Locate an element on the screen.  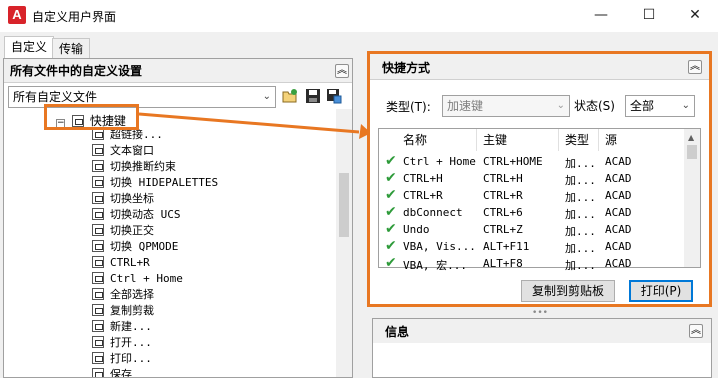
tree-item: 全部选择 is located at coordinates (123, 294).